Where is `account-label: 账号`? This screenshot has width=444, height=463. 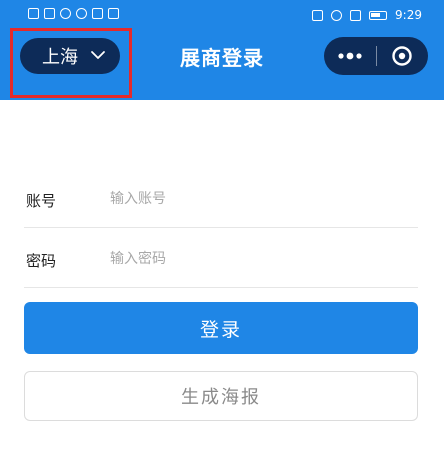
account-label: 账号 is located at coordinates (41, 201).